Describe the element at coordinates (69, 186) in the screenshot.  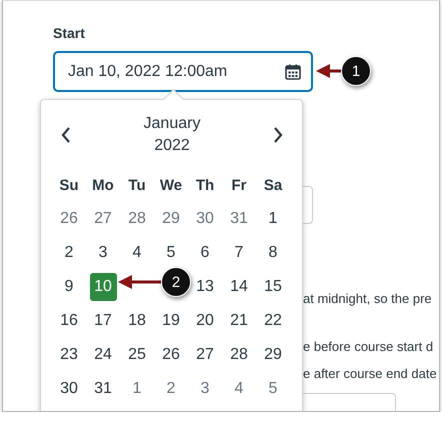
I see `weekday-header: Su` at that location.